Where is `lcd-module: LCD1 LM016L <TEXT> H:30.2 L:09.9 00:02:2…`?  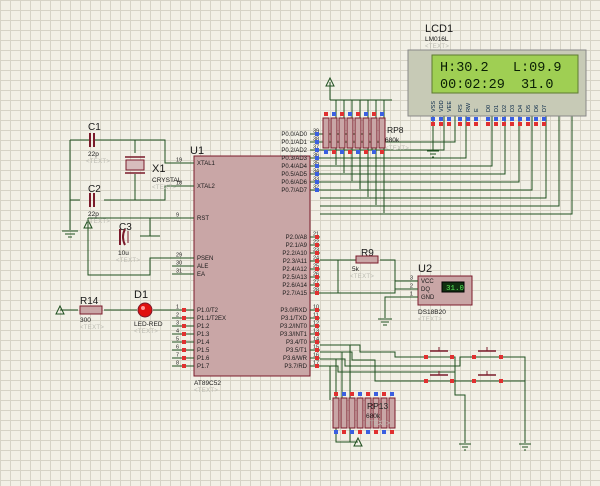
lcd-module: LCD1 LM016L <TEXT> H:30.2 L:09.9 00:02:2… is located at coordinates (497, 74).